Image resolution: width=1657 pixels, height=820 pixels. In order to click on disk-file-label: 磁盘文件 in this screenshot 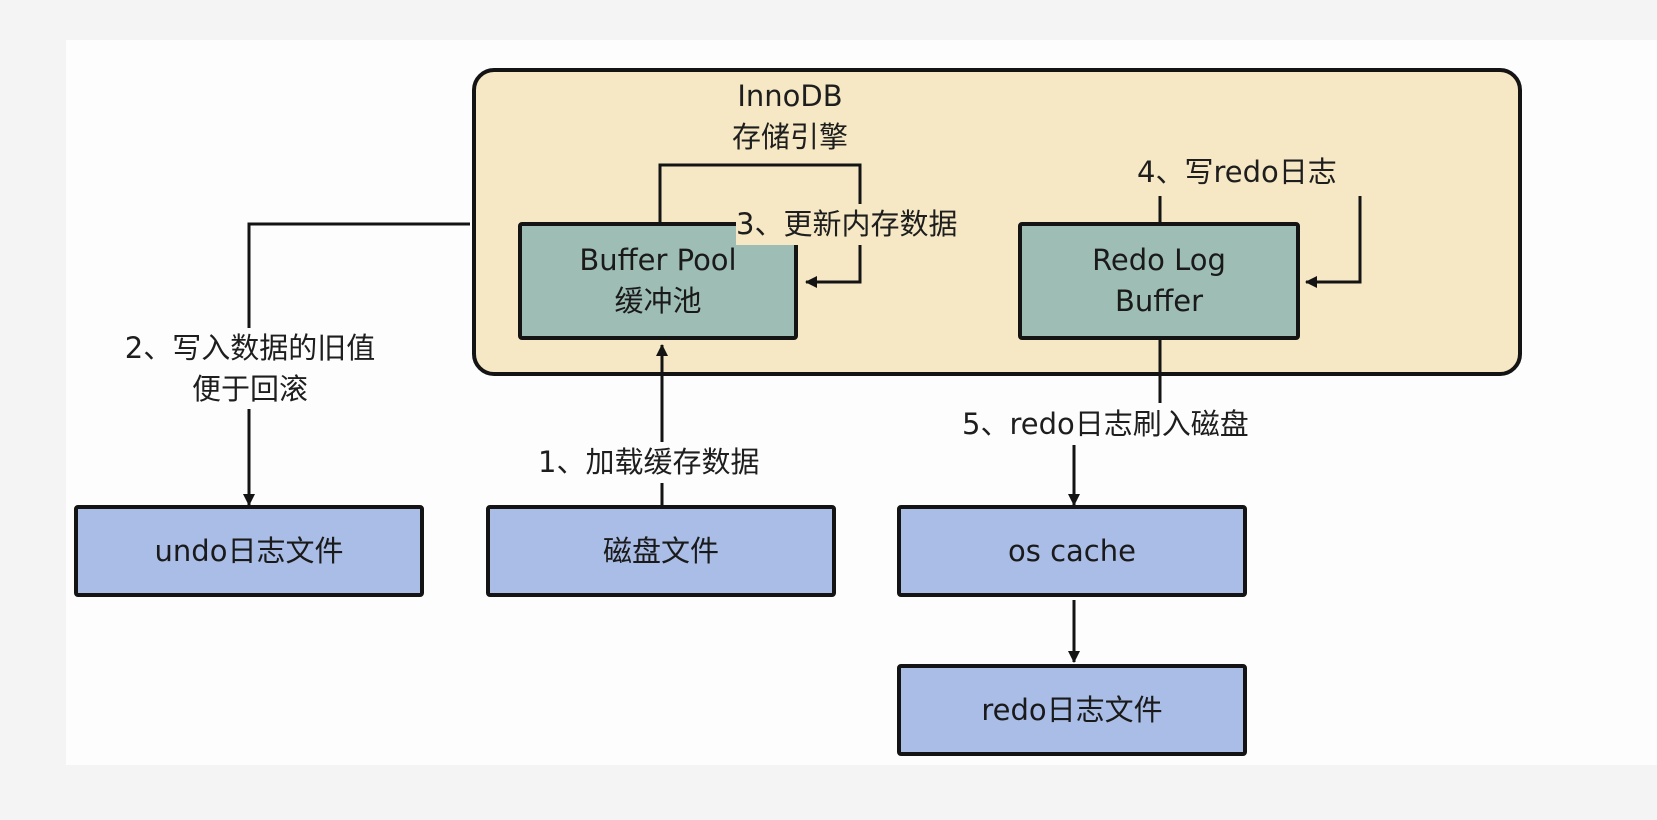, I will do `click(660, 550)`.